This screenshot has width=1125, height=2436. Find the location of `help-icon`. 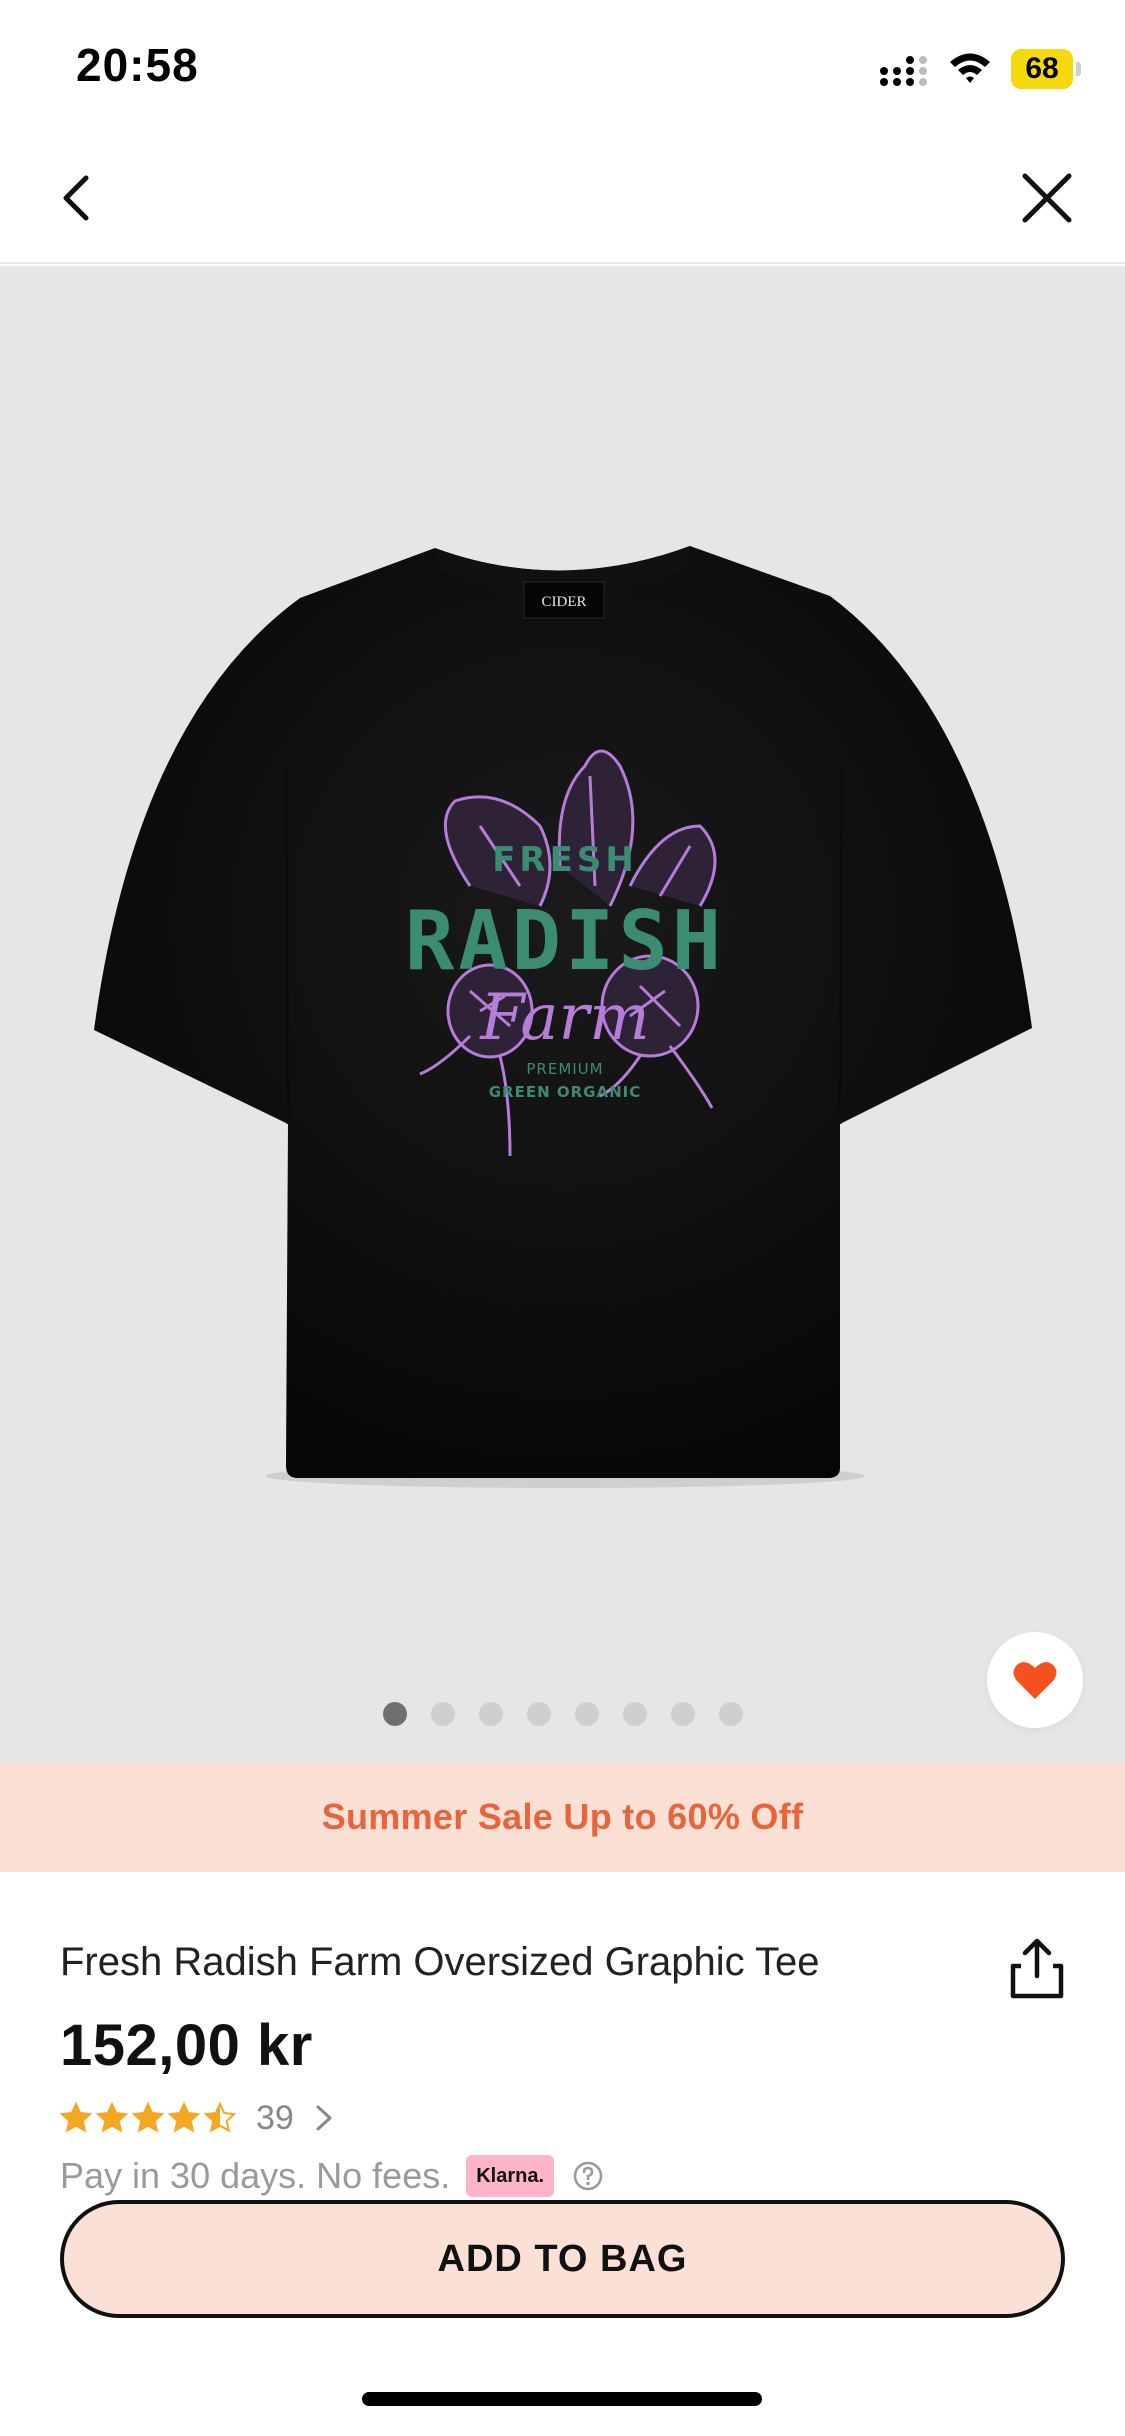

help-icon is located at coordinates (588, 2176).